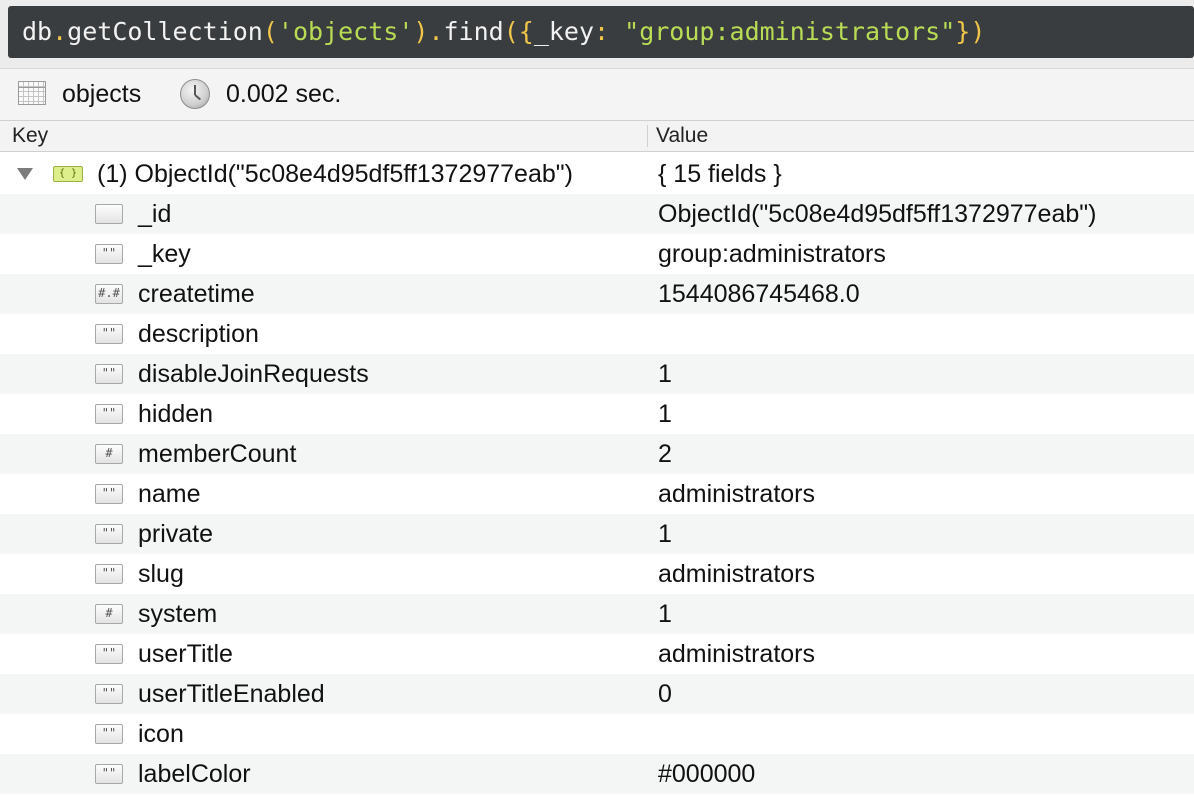 This screenshot has width=1194, height=796. Describe the element at coordinates (597, 94) in the screenshot. I see `result-info-bar: objects 0.002 sec.` at that location.